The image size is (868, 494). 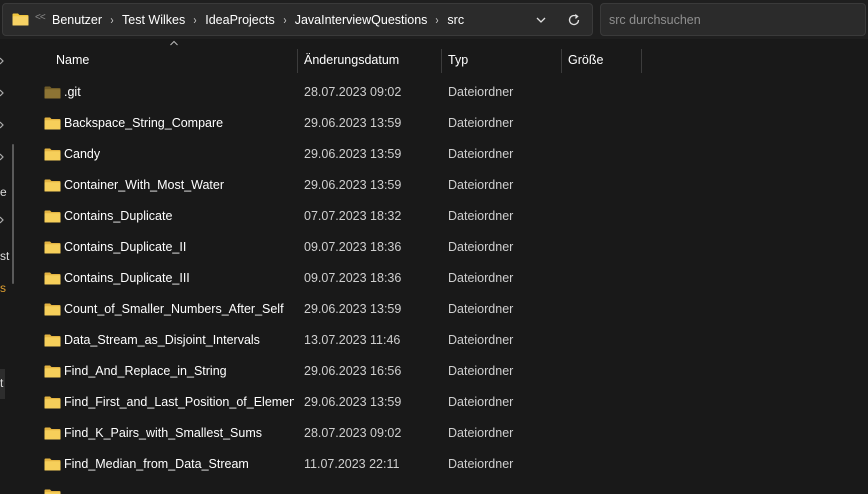 What do you see at coordinates (3, 192) in the screenshot?
I see `nav-item-label: e` at bounding box center [3, 192].